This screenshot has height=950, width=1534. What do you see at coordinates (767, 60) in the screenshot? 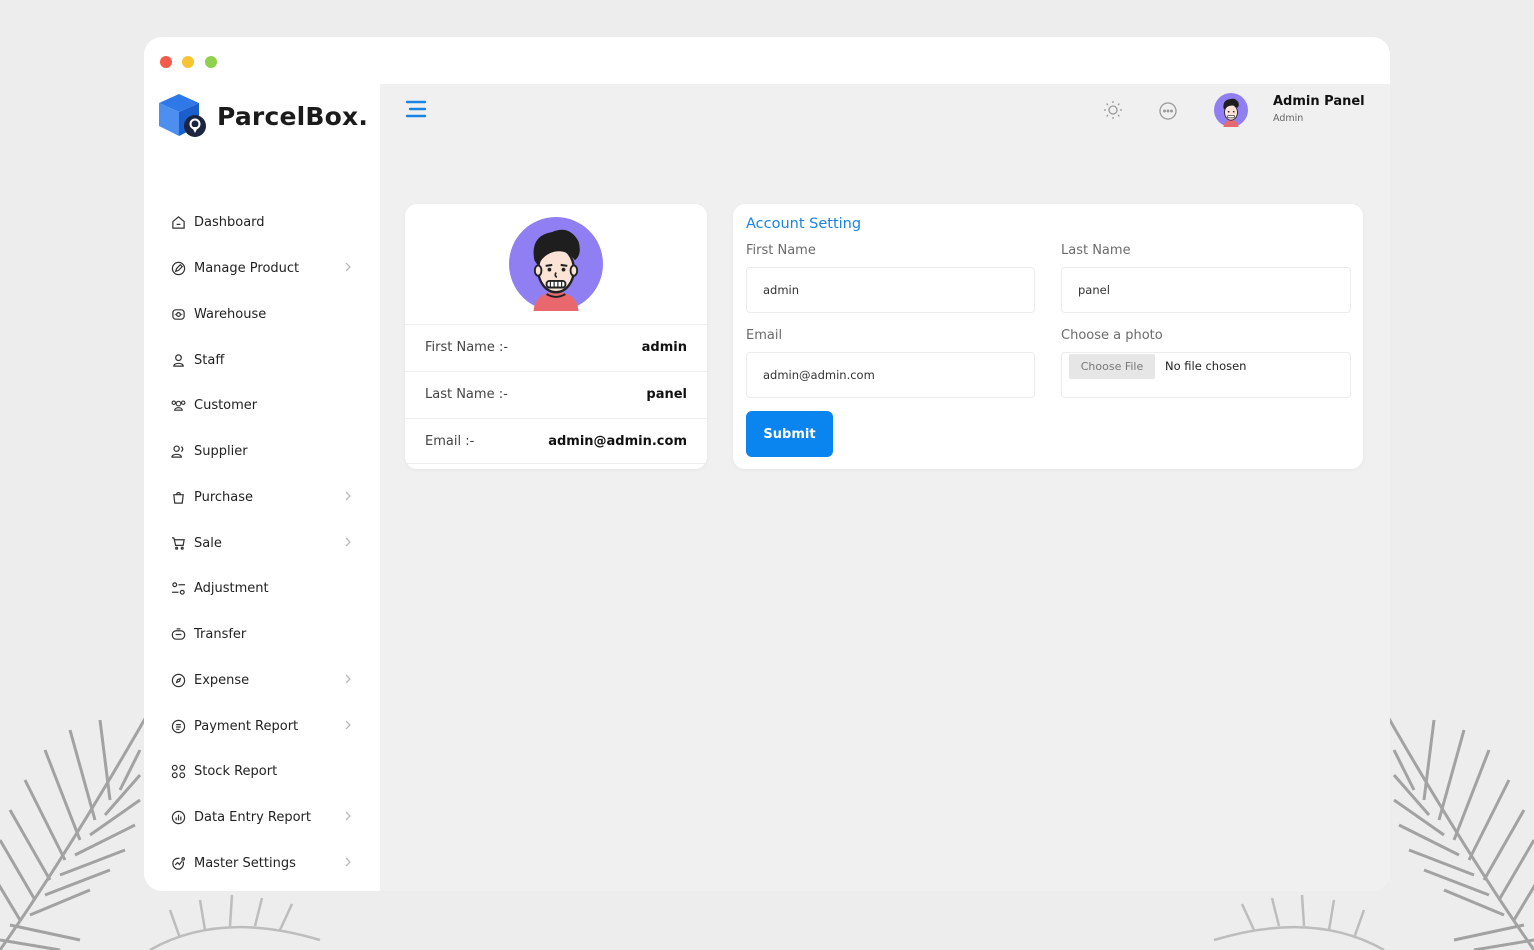
I see `window-titlebar` at bounding box center [767, 60].